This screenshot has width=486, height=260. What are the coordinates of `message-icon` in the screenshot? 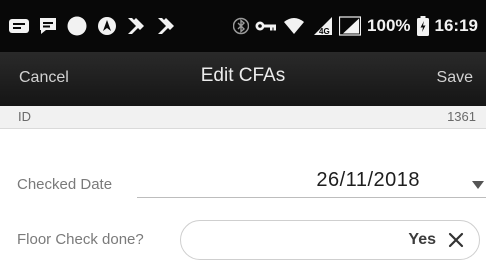 It's located at (19, 26).